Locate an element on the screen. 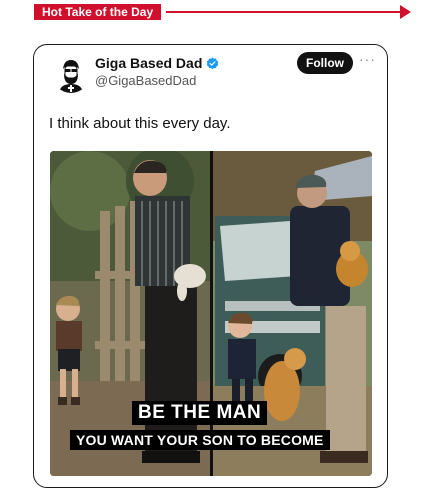 This screenshot has height=500, width=447. follow-button: Follow is located at coordinates (325, 63).